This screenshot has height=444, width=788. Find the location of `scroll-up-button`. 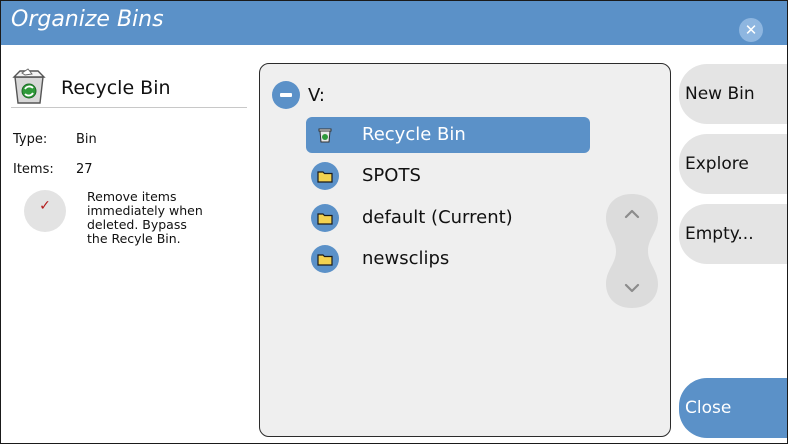

scroll-up-button is located at coordinates (632, 218).